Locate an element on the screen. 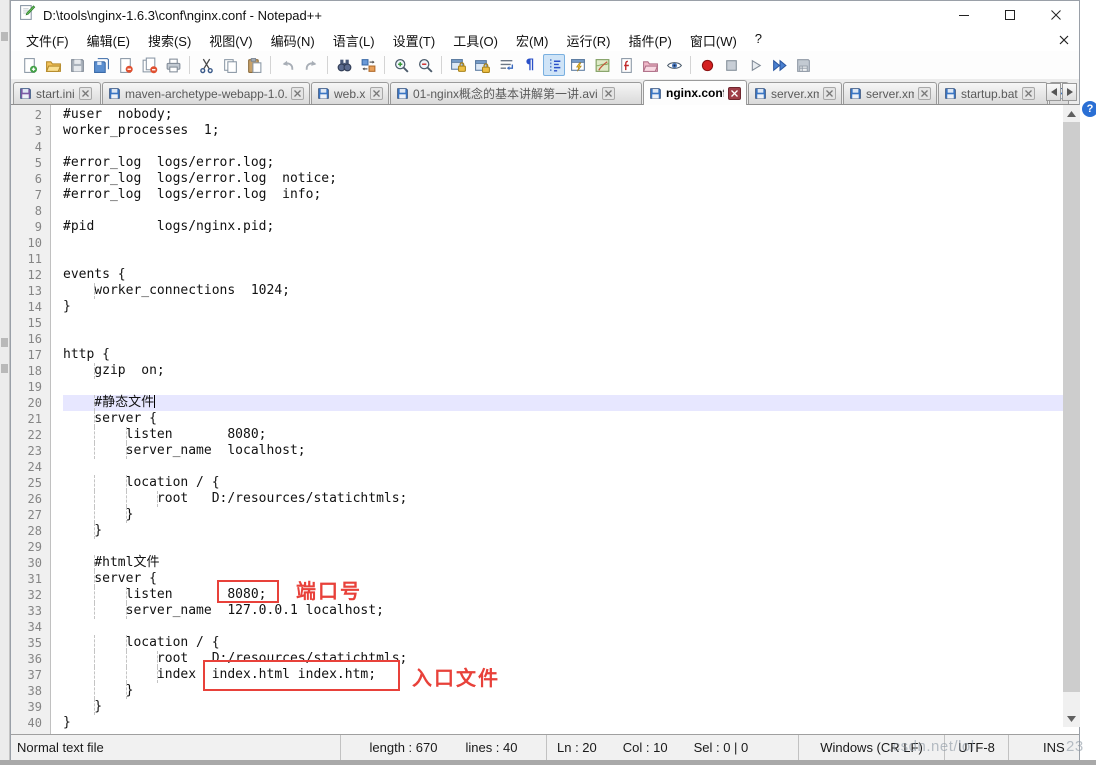  tab-scroll-left-icon is located at coordinates (1053, 92).